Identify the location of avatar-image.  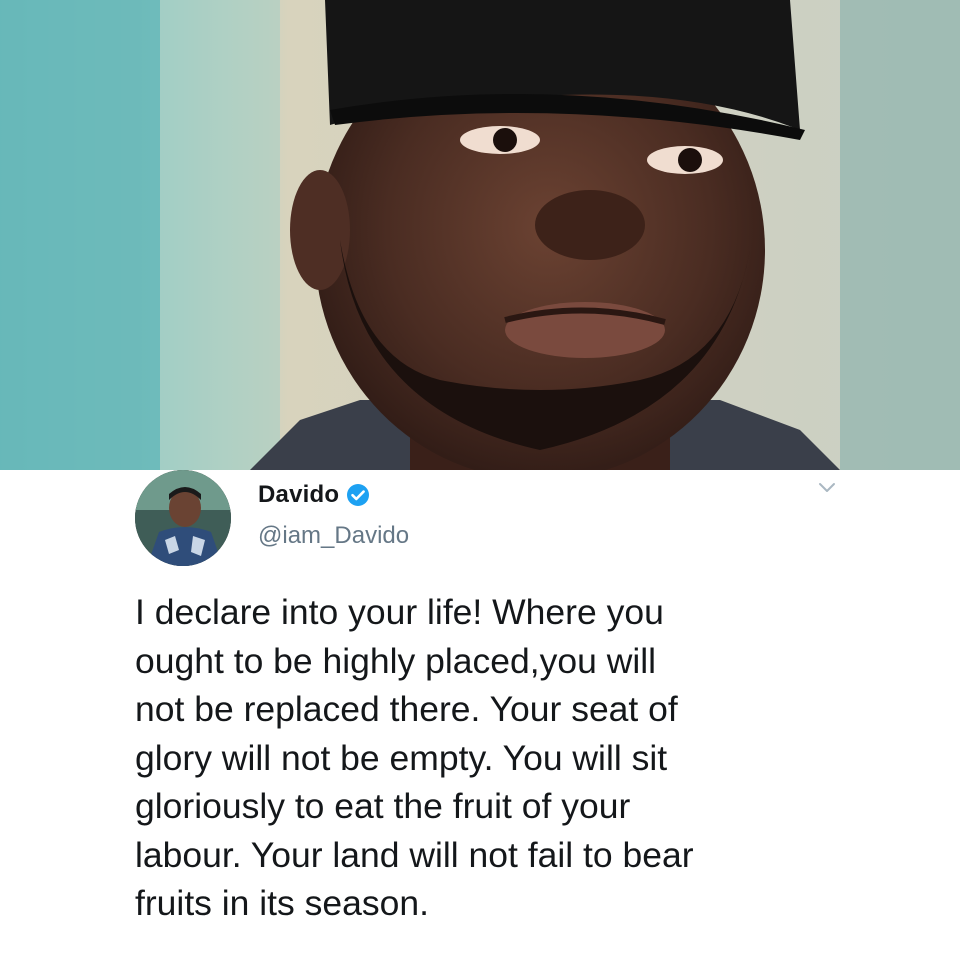
(183, 518).